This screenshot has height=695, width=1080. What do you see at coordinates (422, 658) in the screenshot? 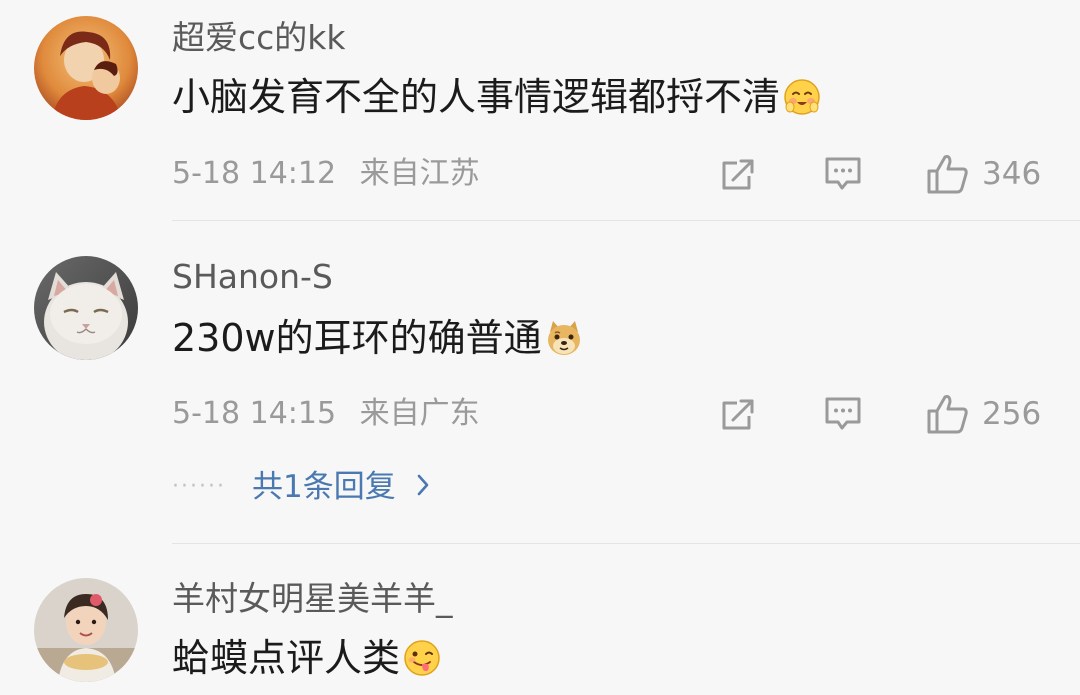
I see `tongue-face-emoji-icon` at bounding box center [422, 658].